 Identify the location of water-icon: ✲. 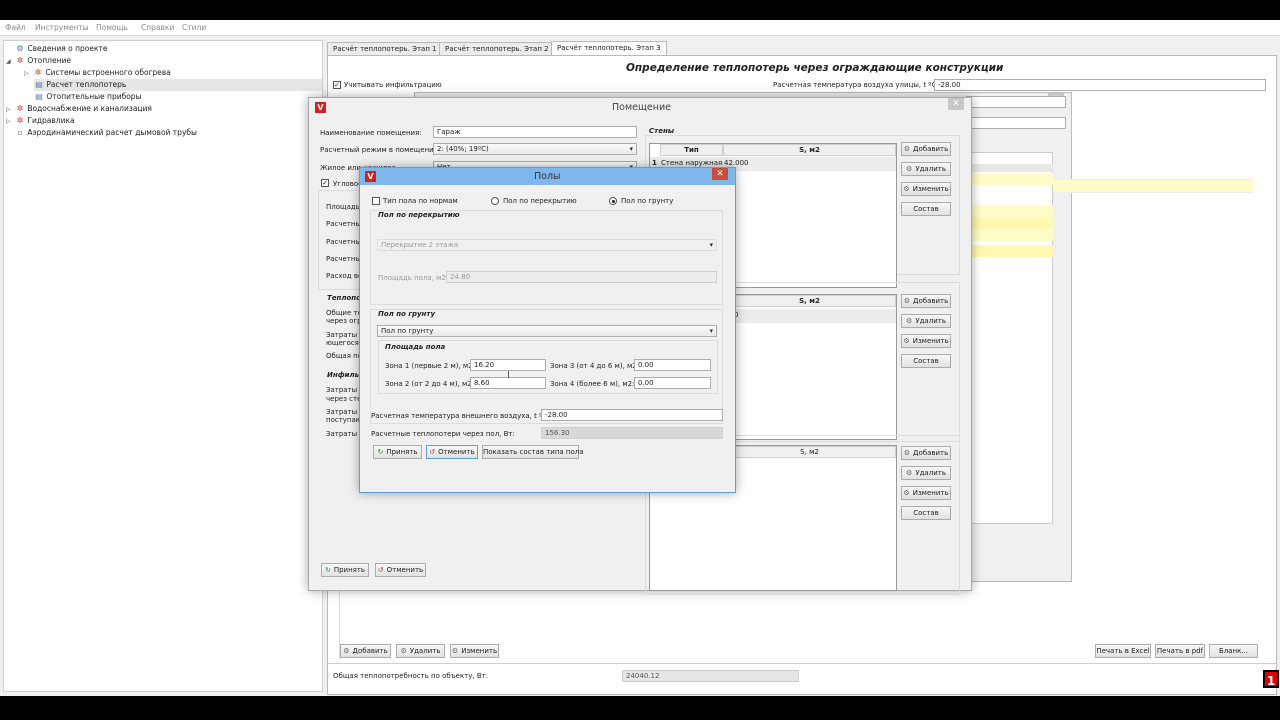
(20, 108).